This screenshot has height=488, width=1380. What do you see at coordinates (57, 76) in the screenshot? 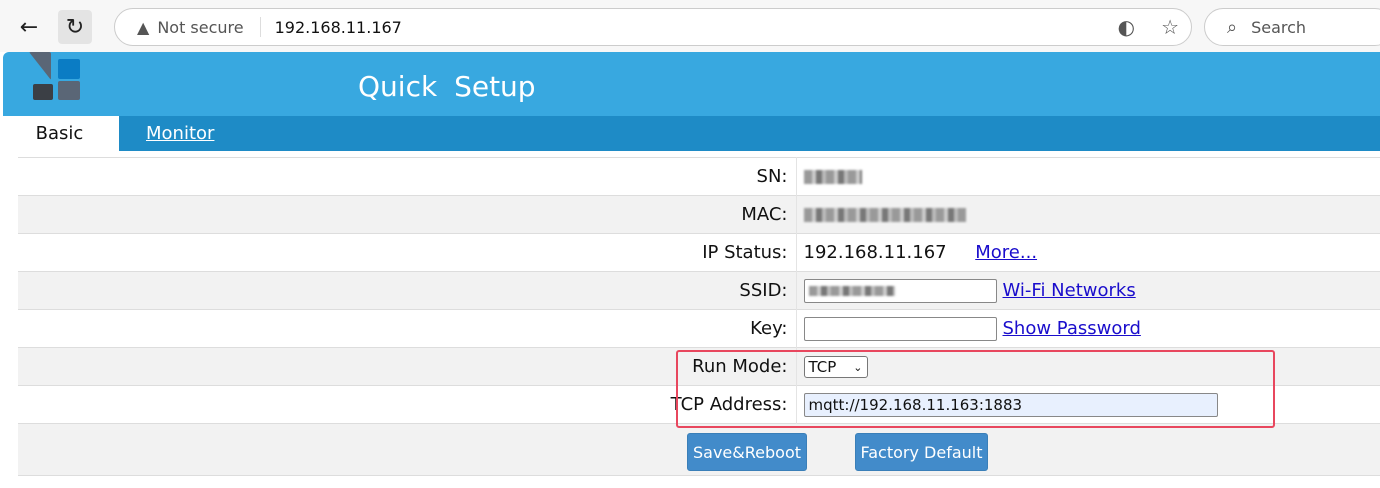
I see `logo` at bounding box center [57, 76].